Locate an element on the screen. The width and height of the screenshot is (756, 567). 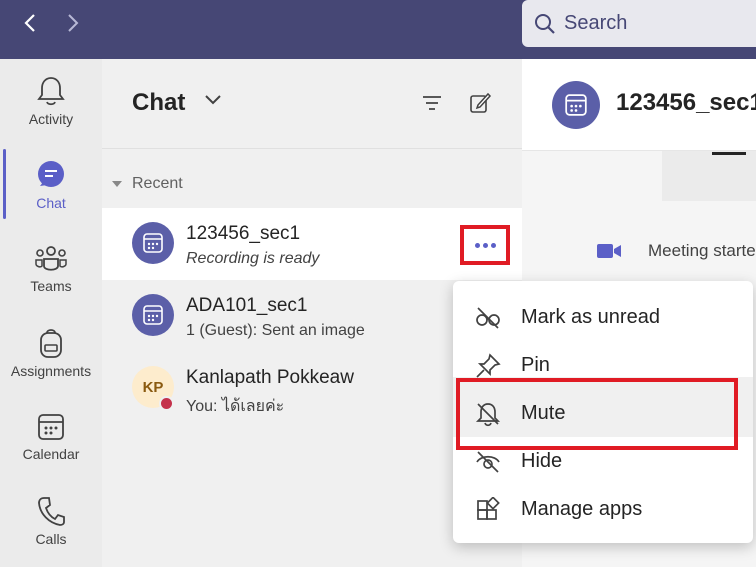
rail-label-assignments: Assignments is located at coordinates (51, 371).